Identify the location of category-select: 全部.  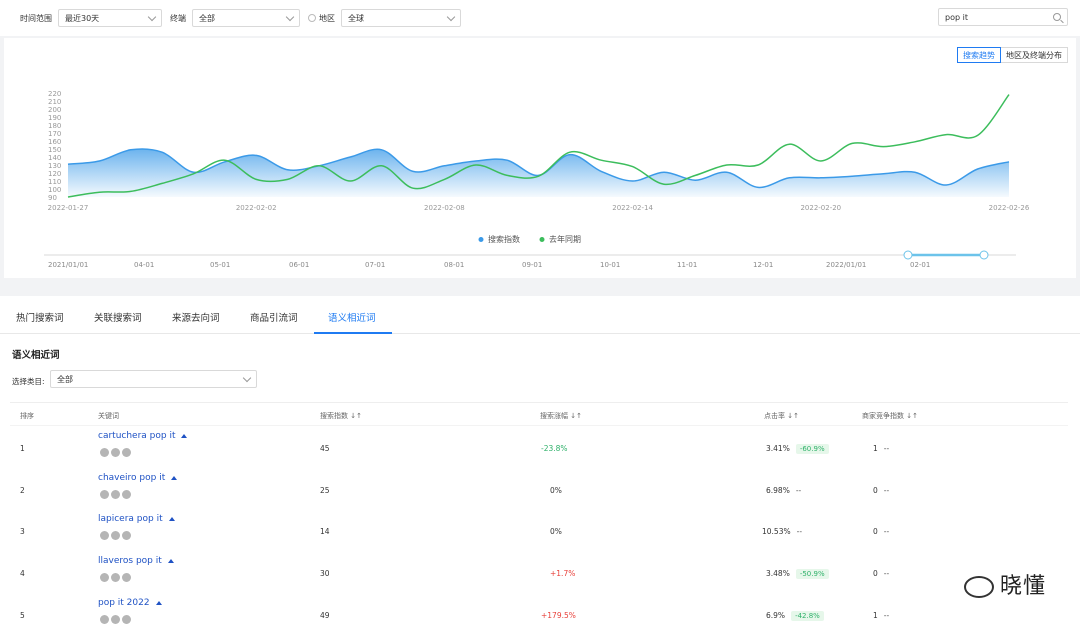
(153, 379).